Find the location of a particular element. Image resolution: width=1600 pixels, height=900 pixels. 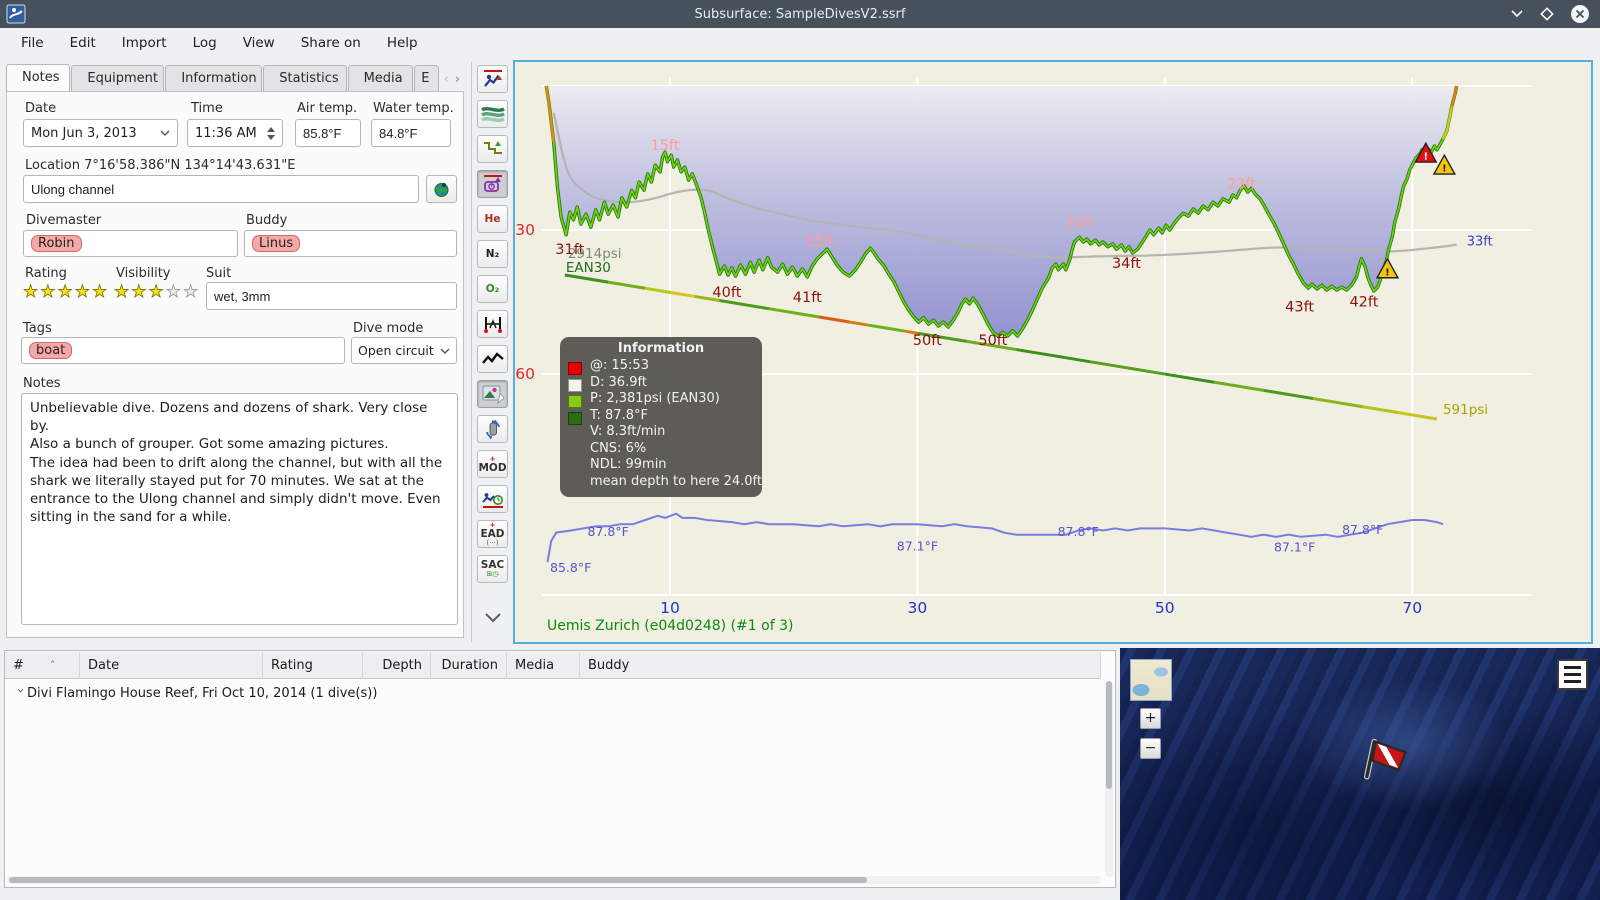

divemaster-input: Robin is located at coordinates (130, 243).